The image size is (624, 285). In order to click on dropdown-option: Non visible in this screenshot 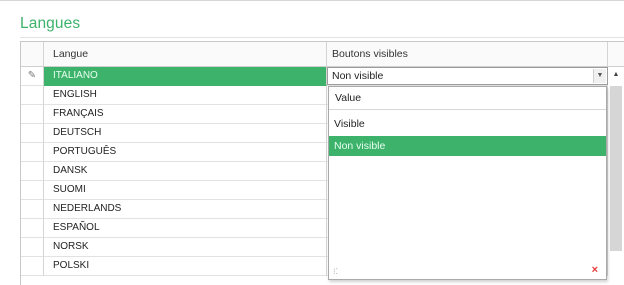, I will do `click(467, 146)`.